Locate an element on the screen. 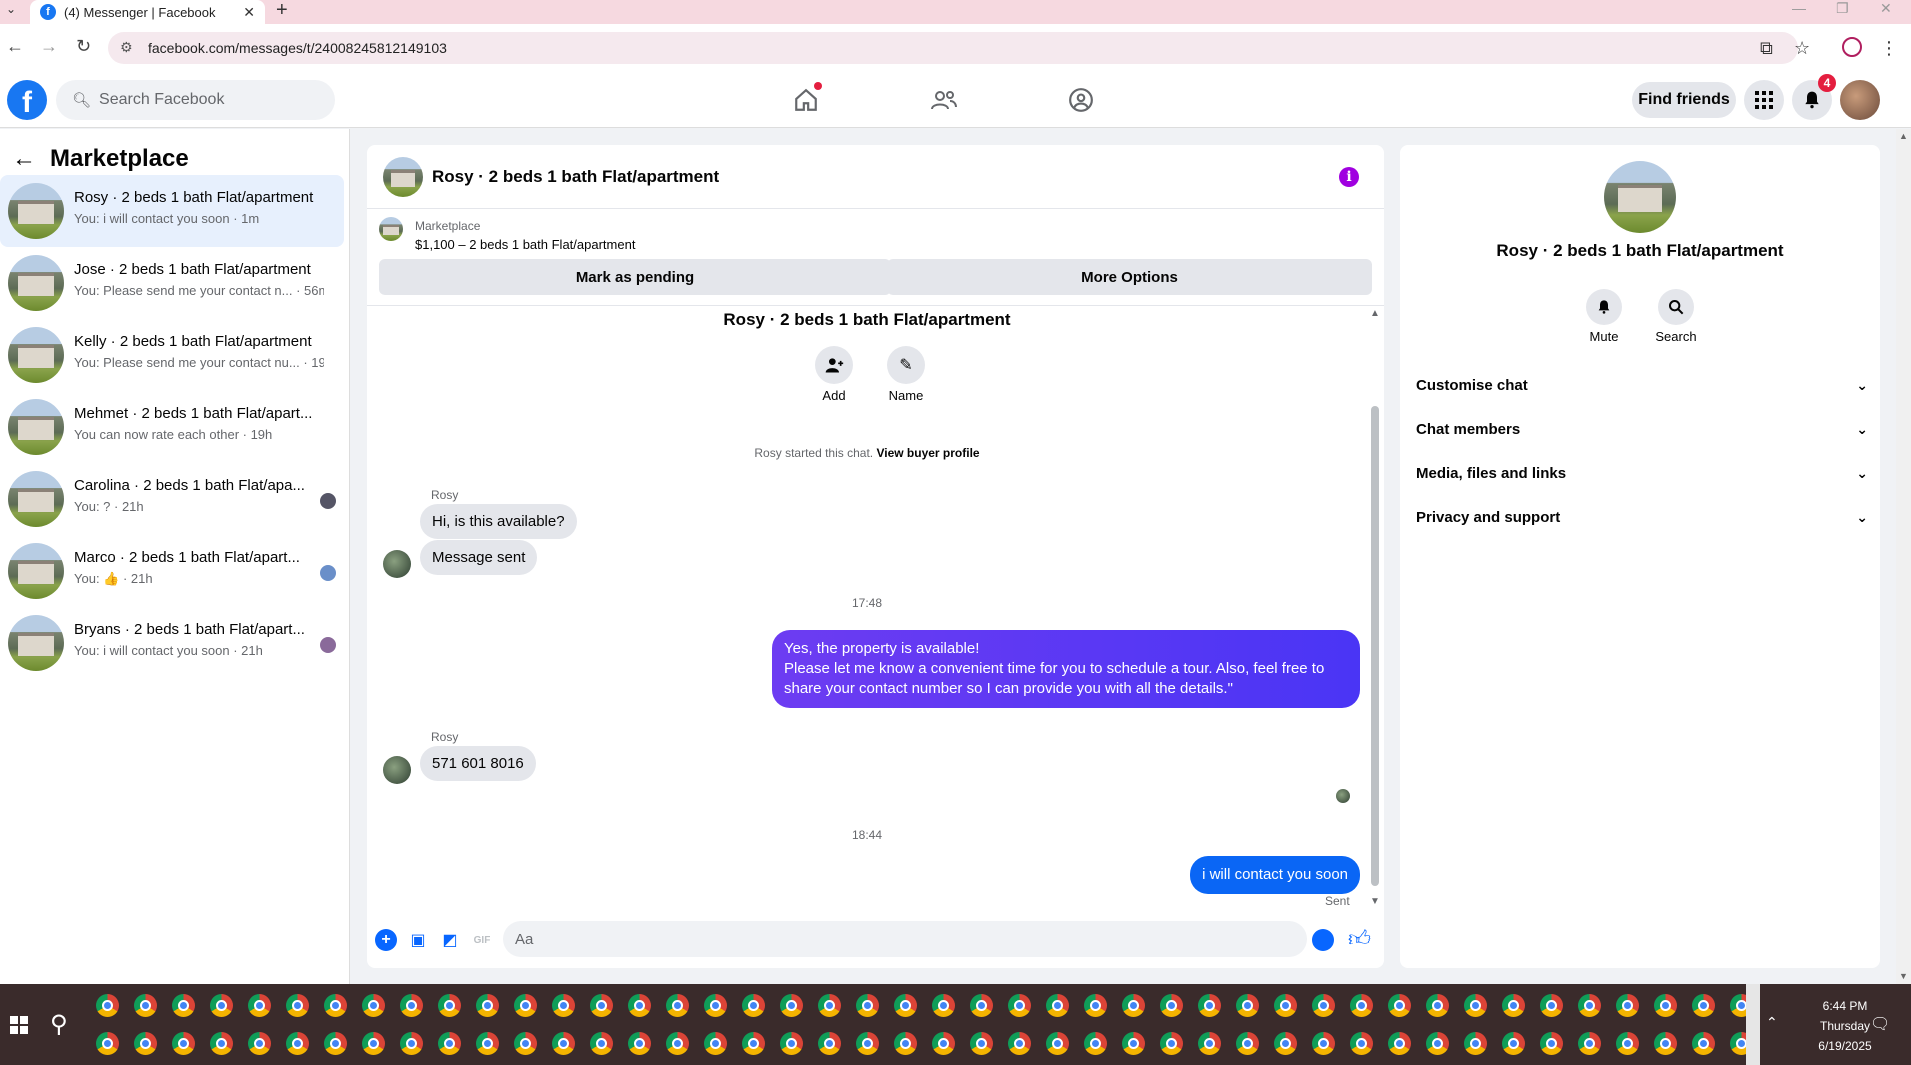 Image resolution: width=1911 pixels, height=1065 pixels. notification-center-icon: 🗨︎ is located at coordinates (1880, 1024).